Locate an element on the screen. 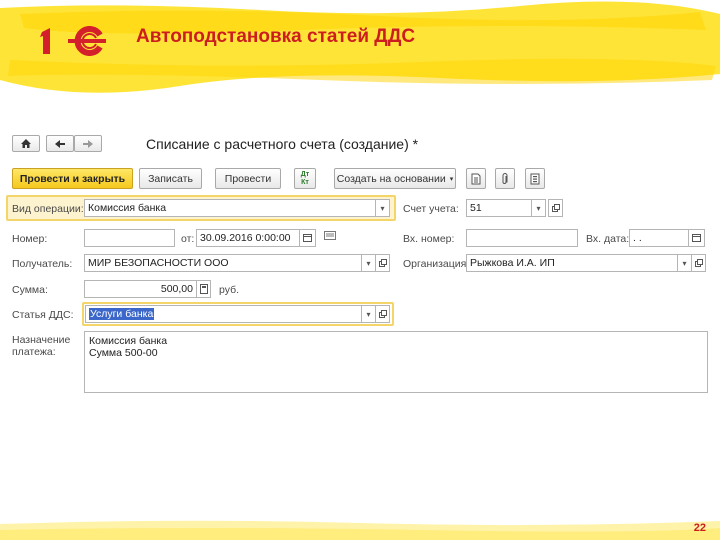 The height and width of the screenshot is (540, 720). comment-icon is located at coordinates (330, 235).